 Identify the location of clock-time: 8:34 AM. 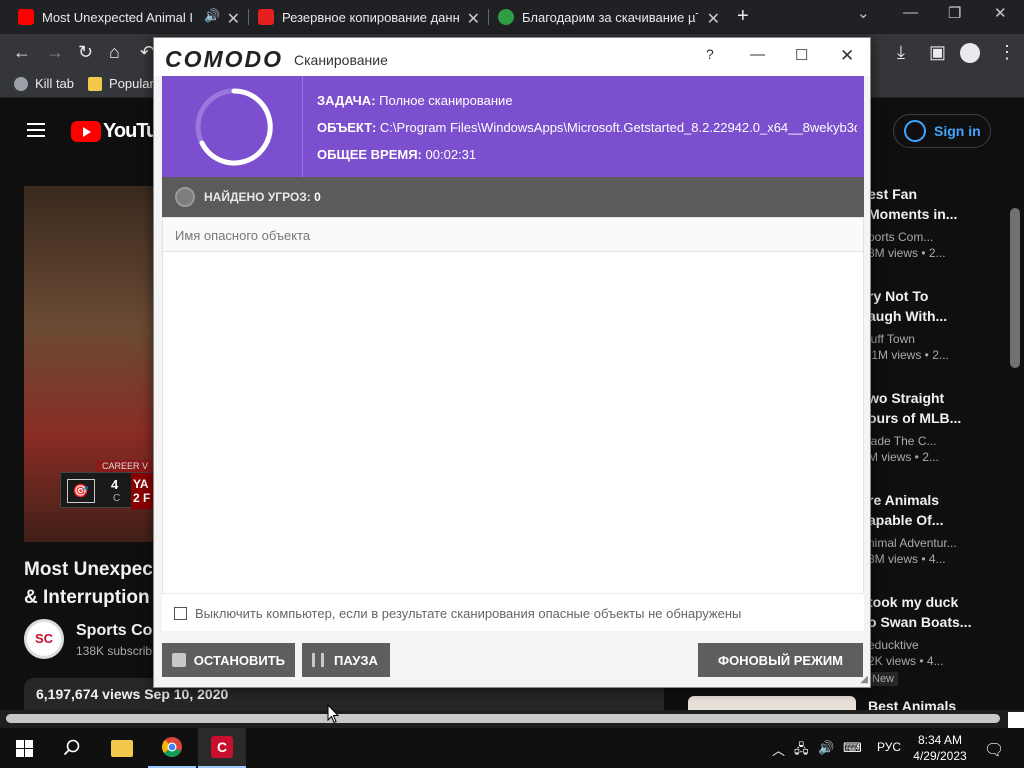
(940, 740).